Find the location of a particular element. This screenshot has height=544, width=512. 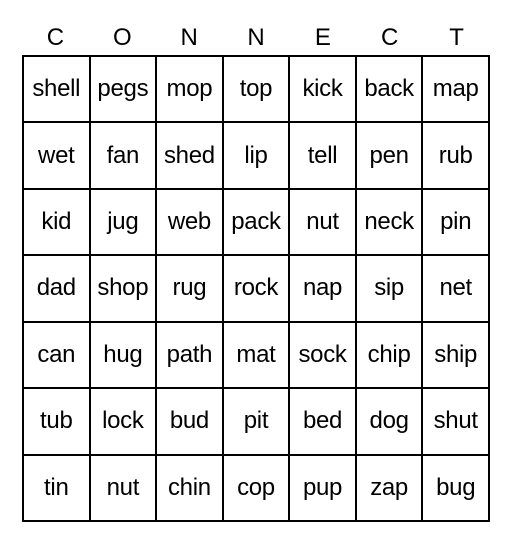

grid-cell: dog is located at coordinates (389, 421).